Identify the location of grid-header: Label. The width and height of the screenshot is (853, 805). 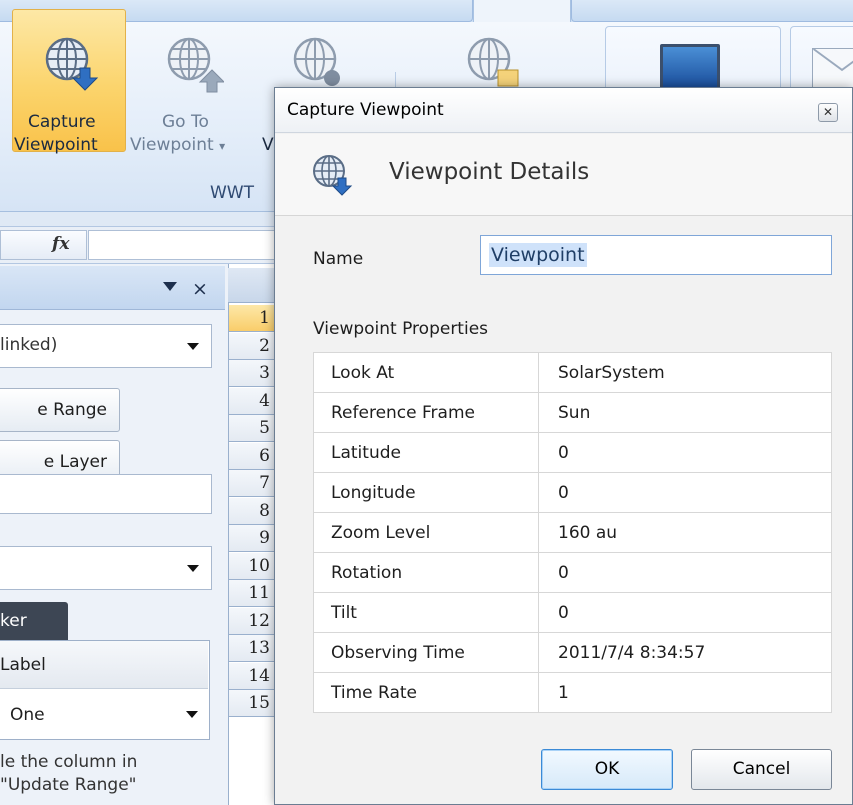
(104, 665).